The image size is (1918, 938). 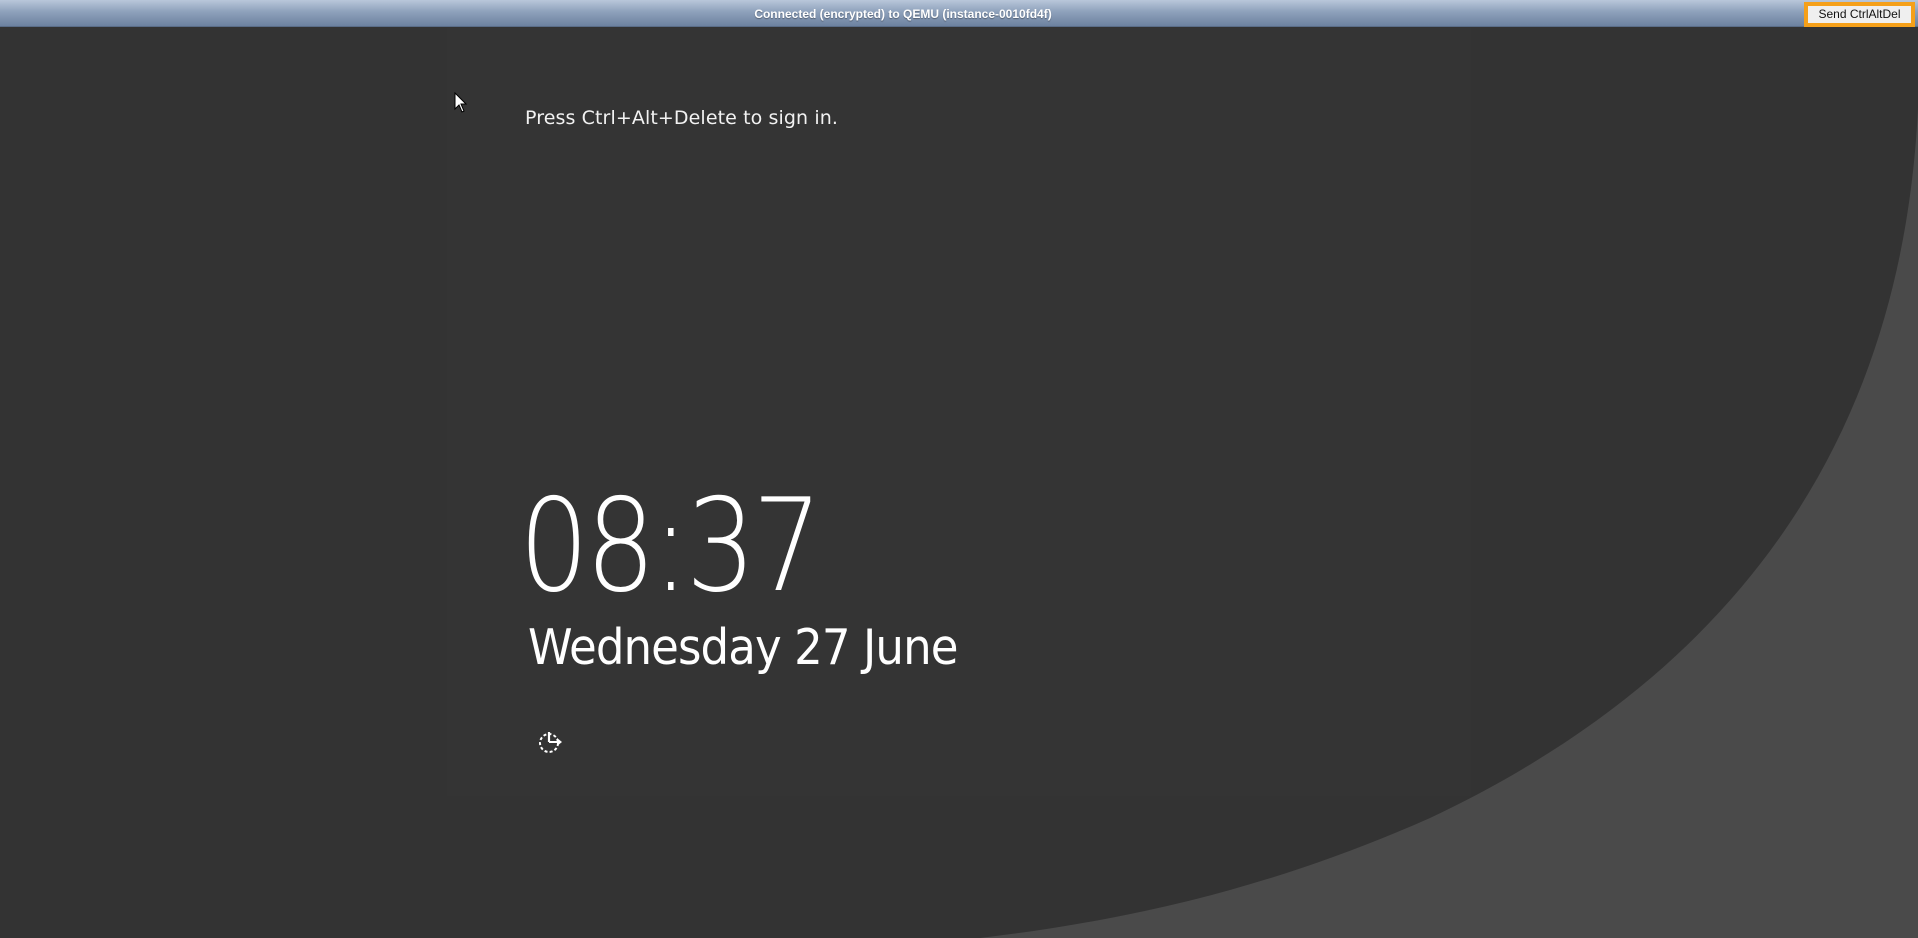 What do you see at coordinates (1859, 14) in the screenshot?
I see `send-ctrl-alt-del-button: Send CtrlAltDel` at bounding box center [1859, 14].